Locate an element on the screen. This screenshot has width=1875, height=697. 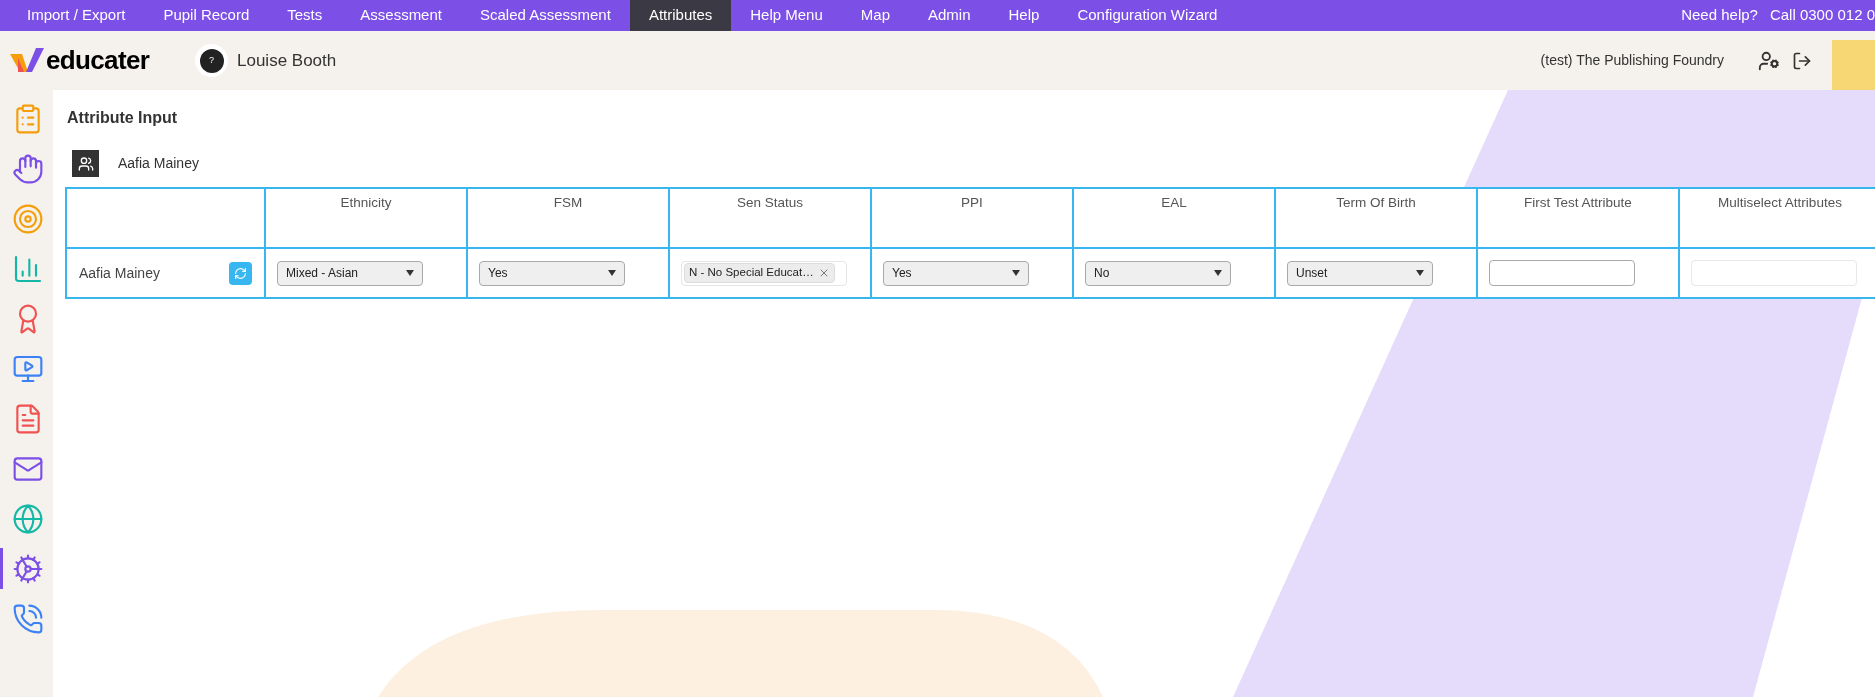
phone-icon is located at coordinates (28, 618).